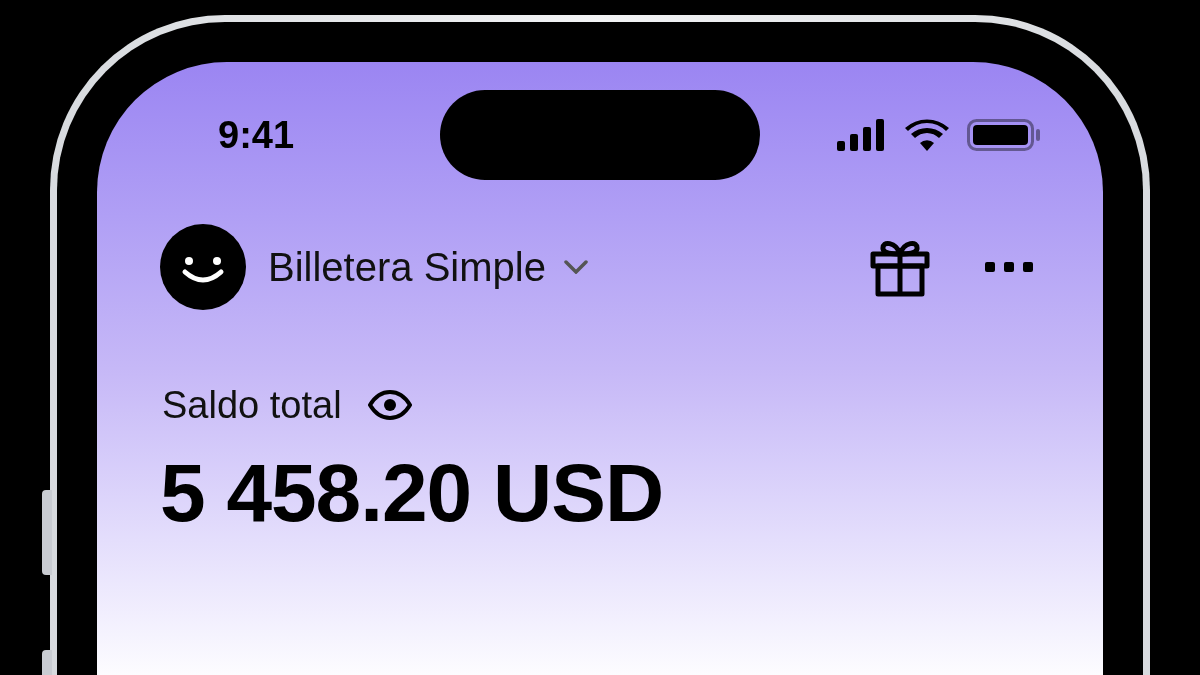  What do you see at coordinates (412, 492) in the screenshot?
I see `balance-amount: 5 458.20 USD` at bounding box center [412, 492].